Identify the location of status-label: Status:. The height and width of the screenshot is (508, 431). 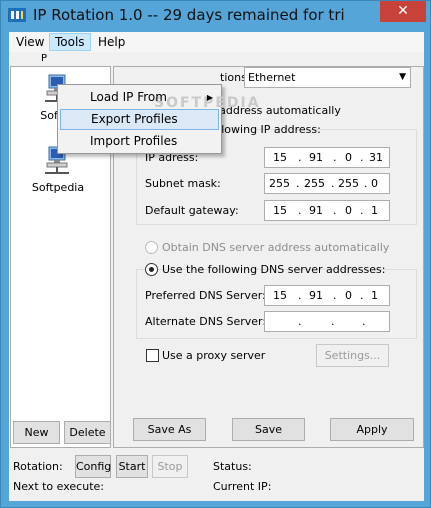
(232, 466).